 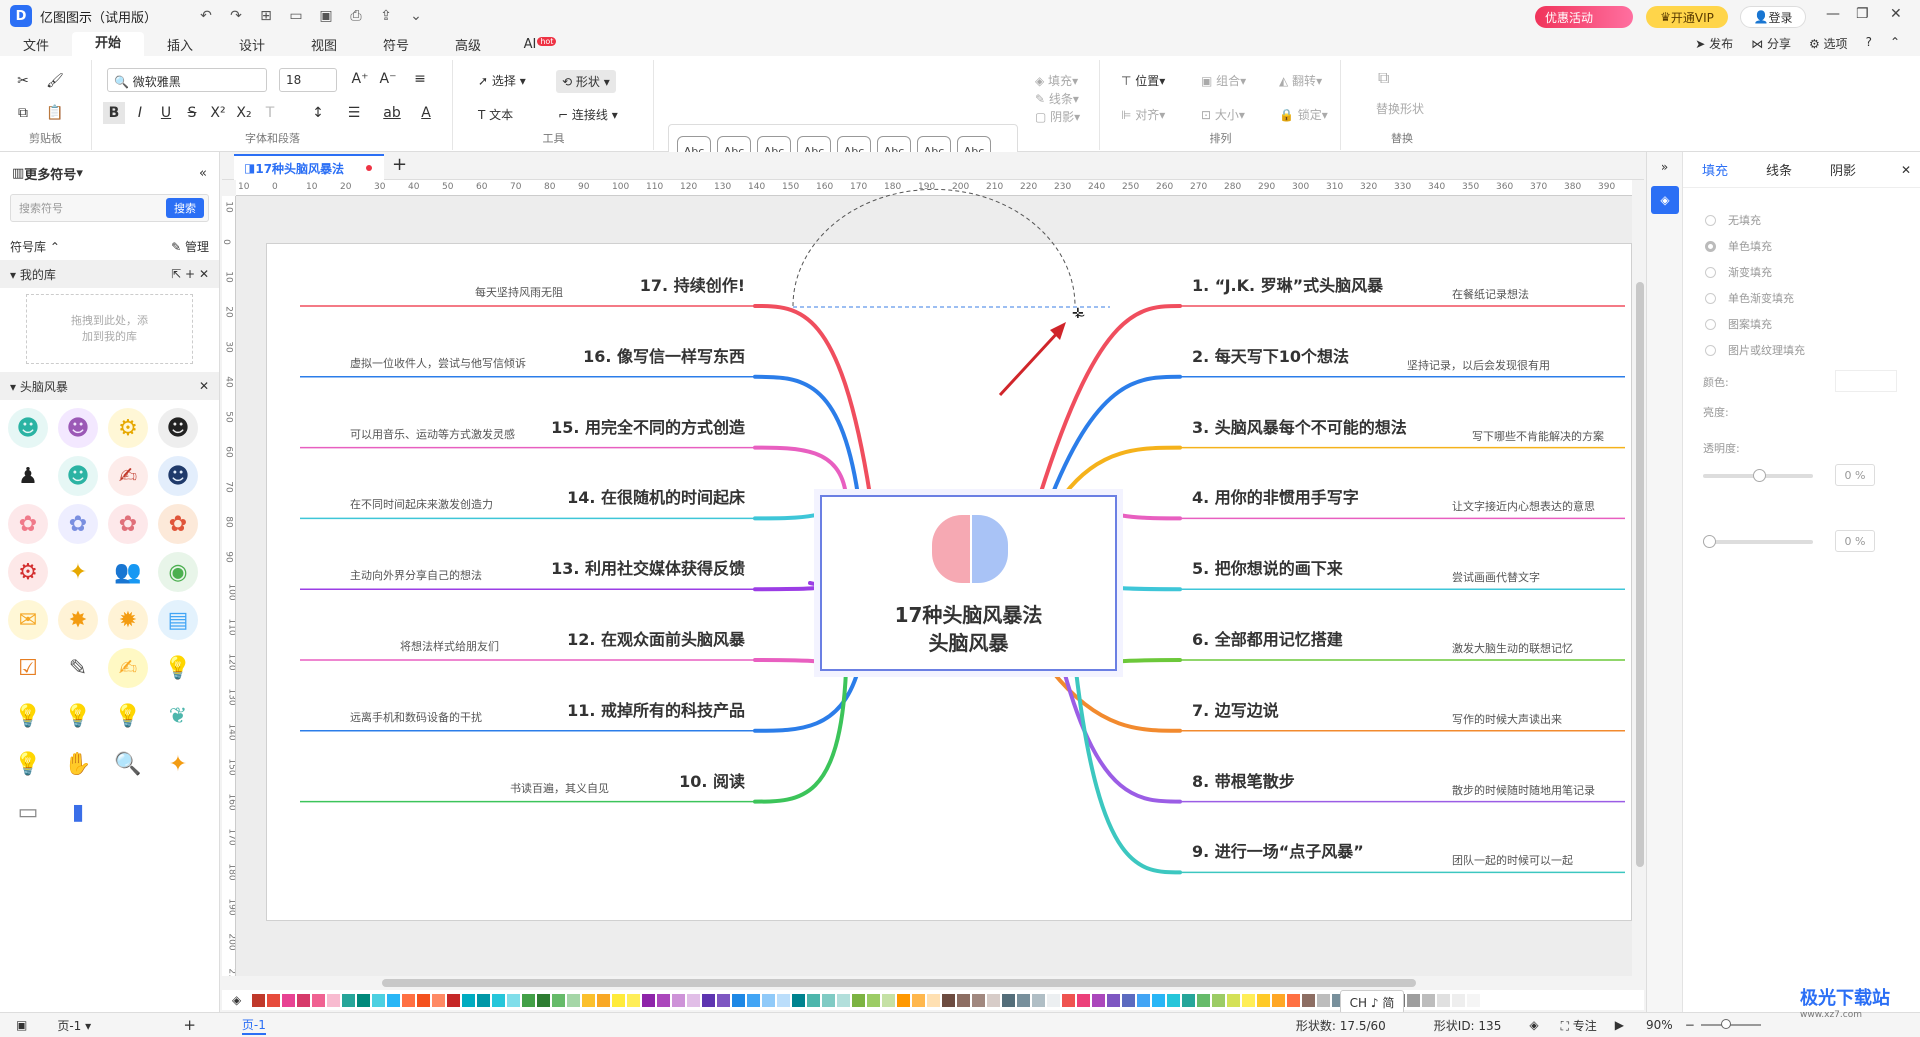 I want to click on topic-note: 坚持记录，以后会发现很有用, so click(x=1478, y=365).